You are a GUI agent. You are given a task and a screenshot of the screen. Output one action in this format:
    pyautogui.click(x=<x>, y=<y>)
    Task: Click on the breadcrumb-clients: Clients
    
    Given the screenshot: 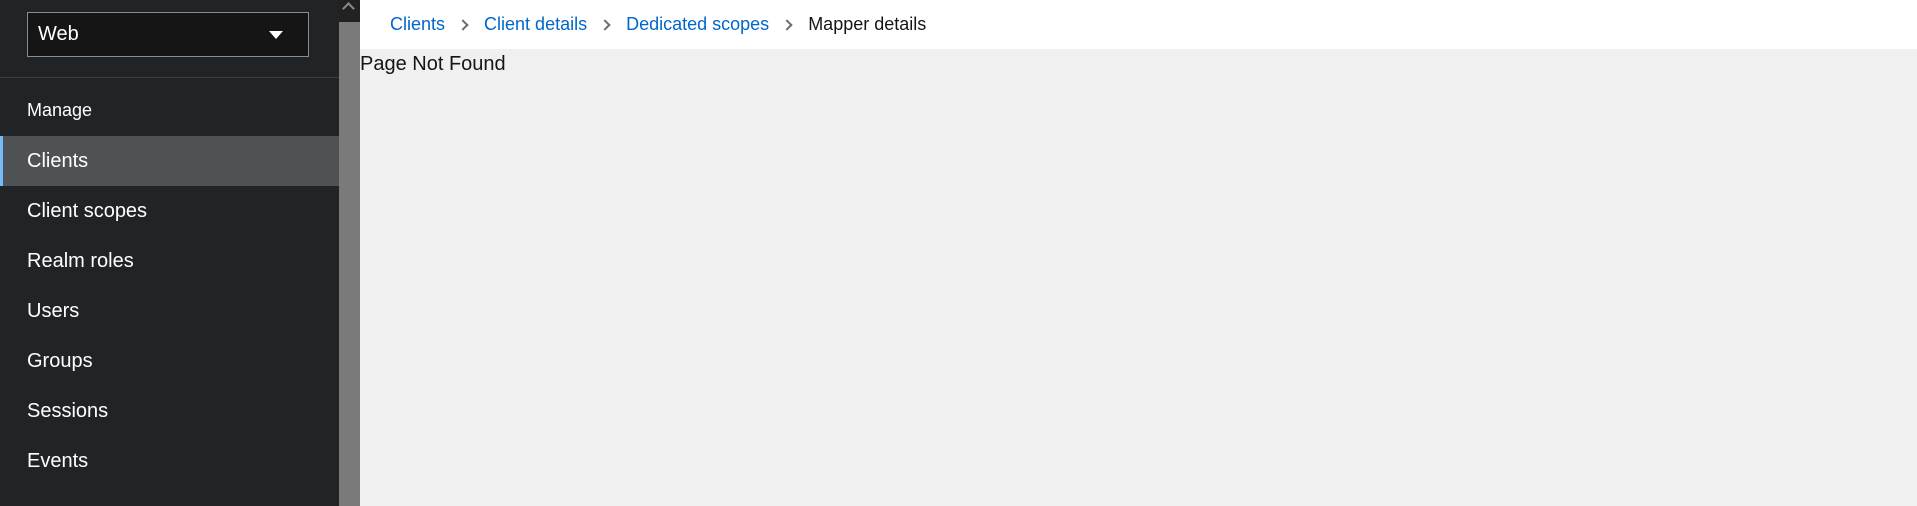 What is the action you would take?
    pyautogui.click(x=417, y=24)
    